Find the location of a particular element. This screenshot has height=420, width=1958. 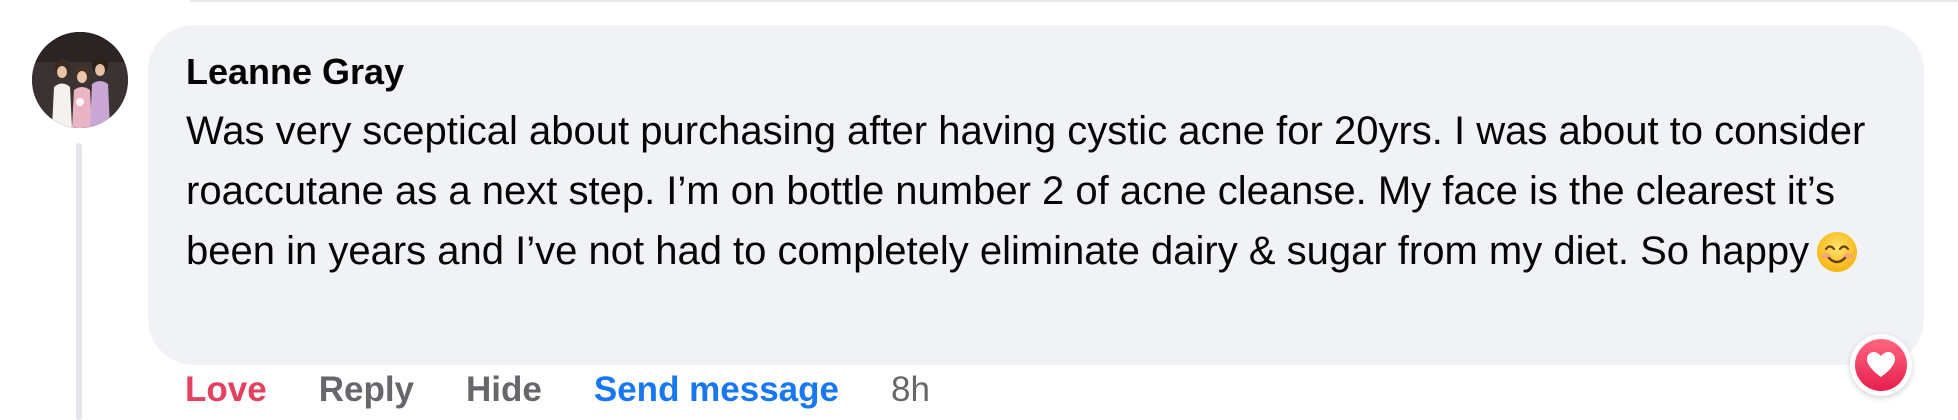

reply-action: Reply is located at coordinates (366, 390).